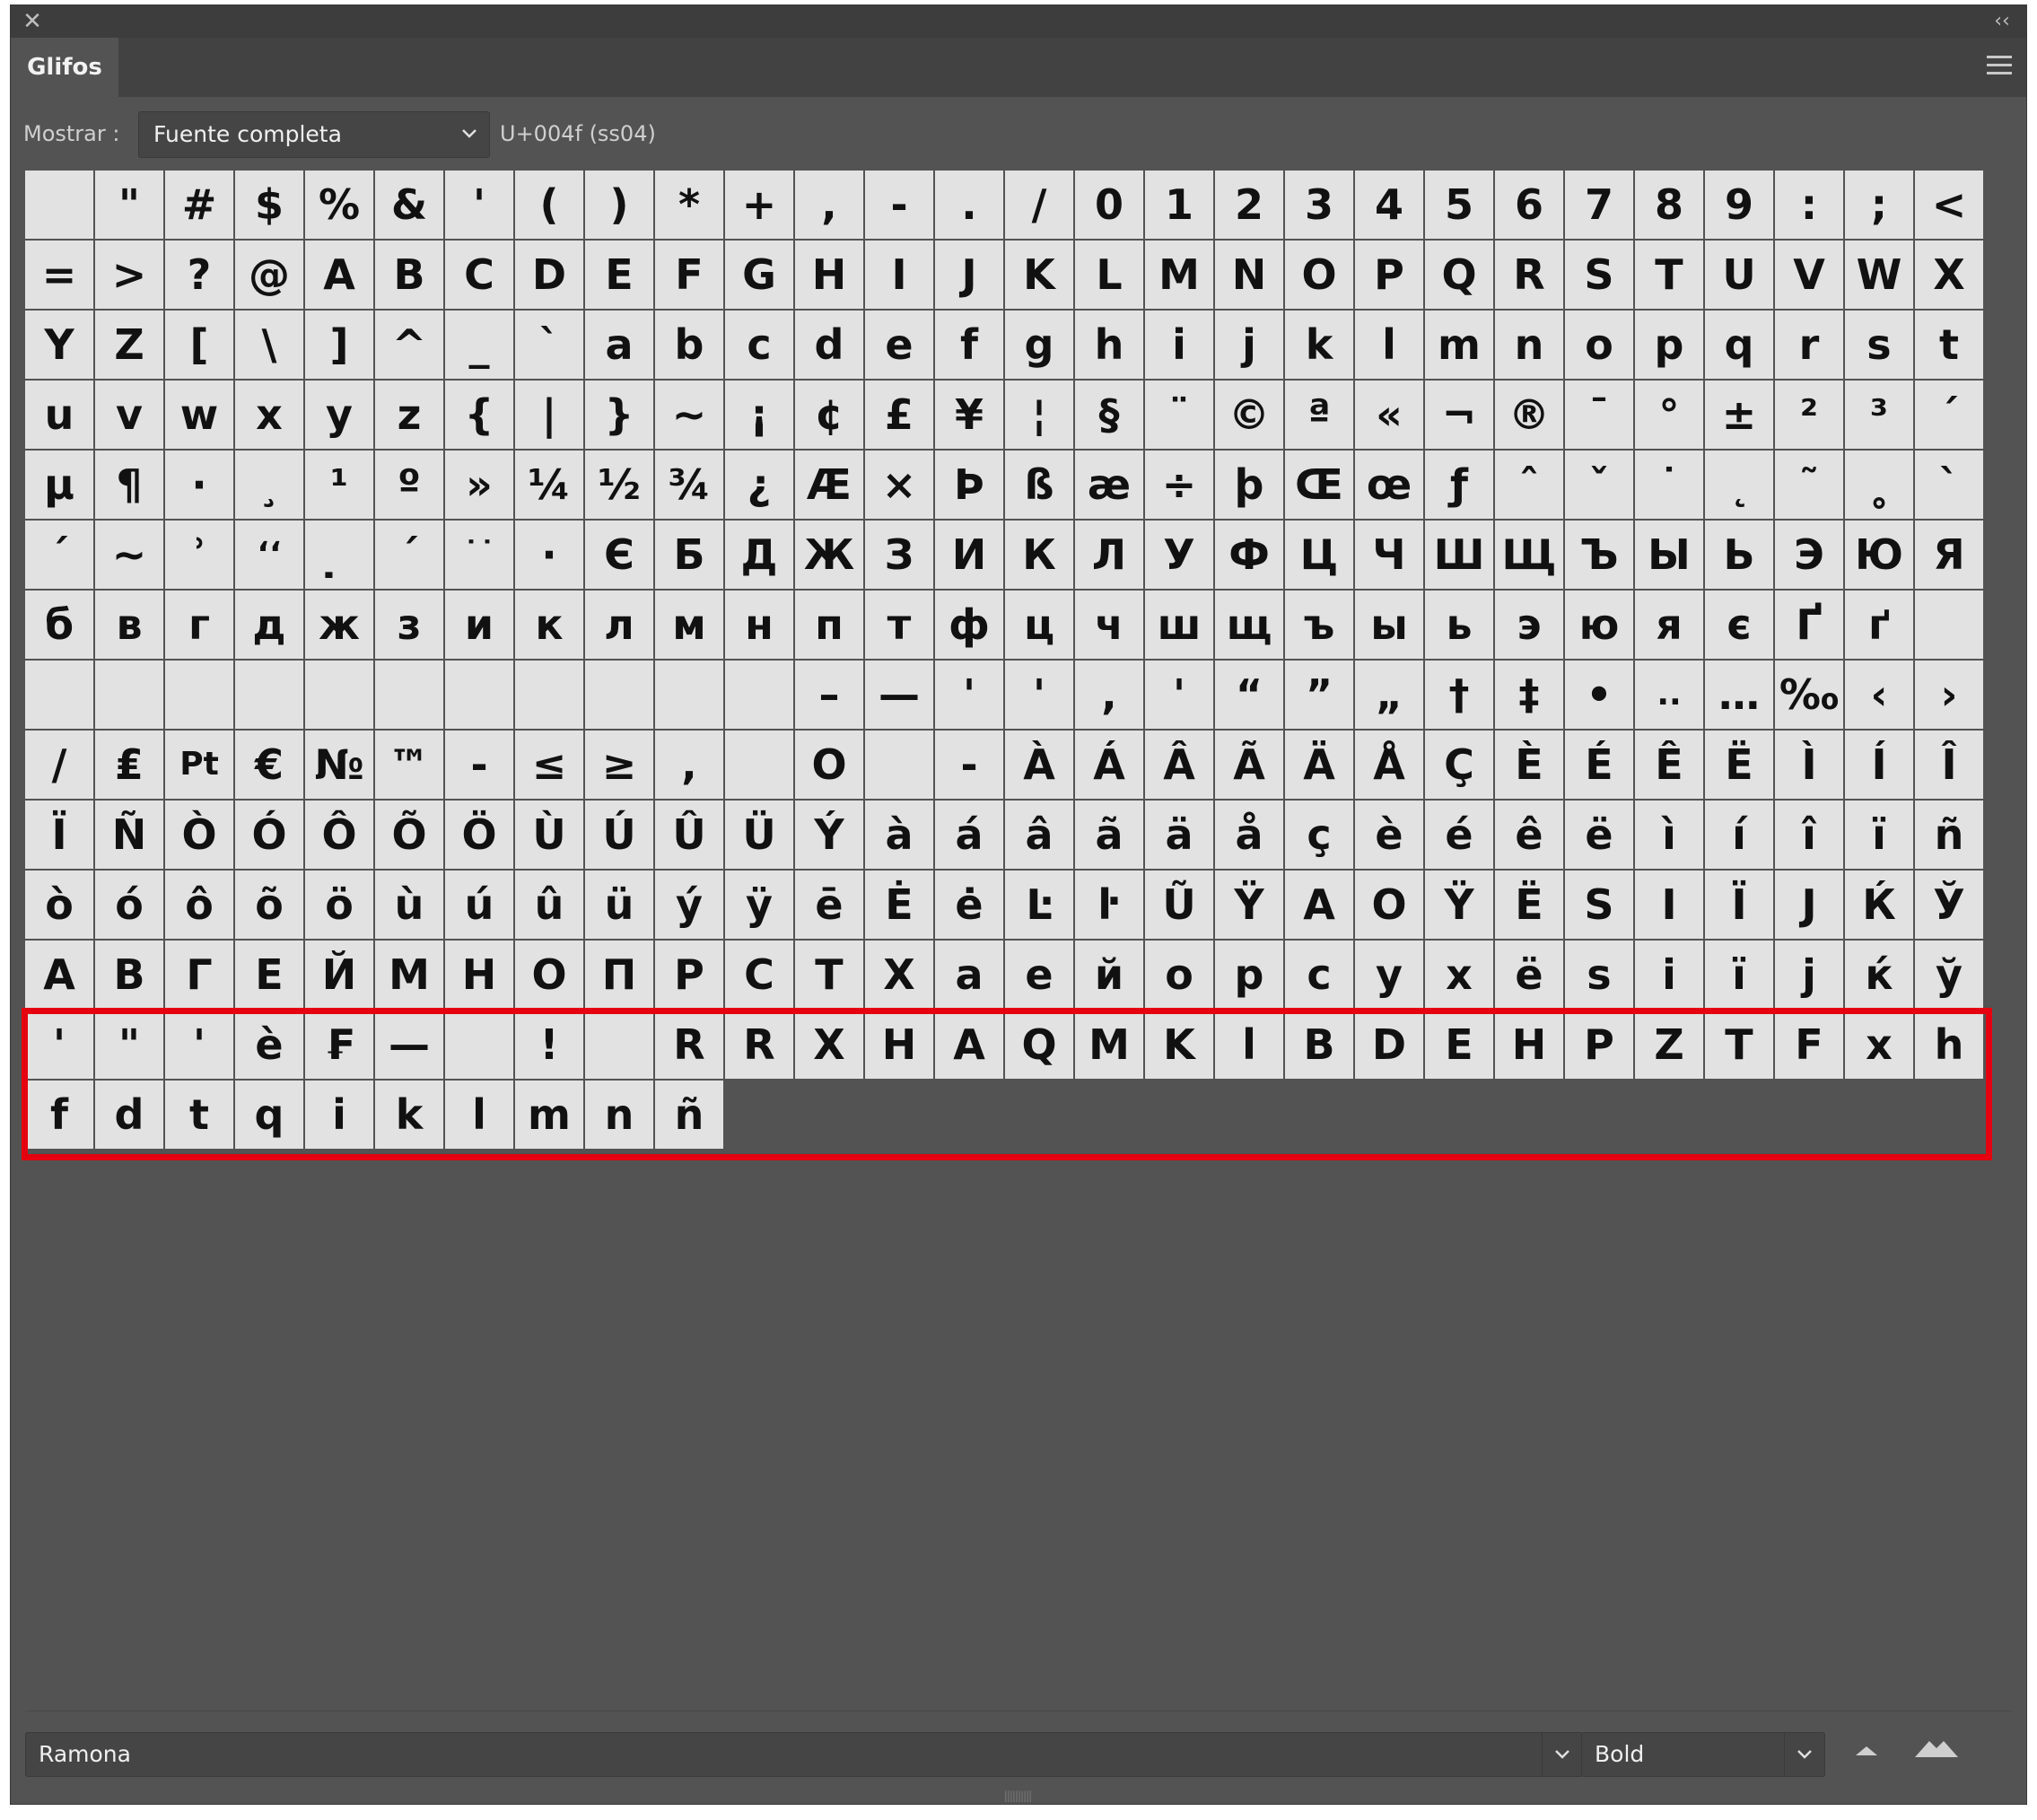 The image size is (2037, 1820). I want to click on glyph-cell: P, so click(1389, 275).